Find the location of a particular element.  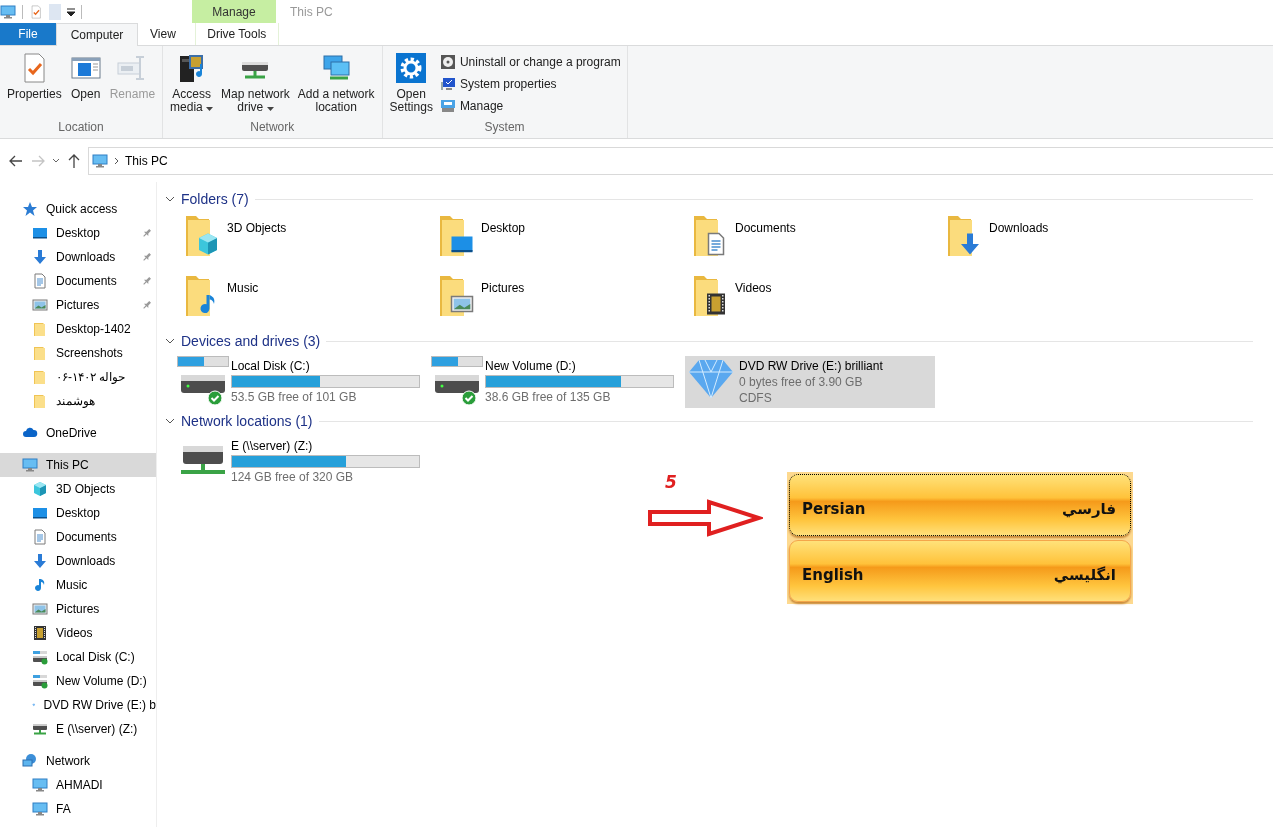

sidebar-label: Downloads is located at coordinates (86, 257).